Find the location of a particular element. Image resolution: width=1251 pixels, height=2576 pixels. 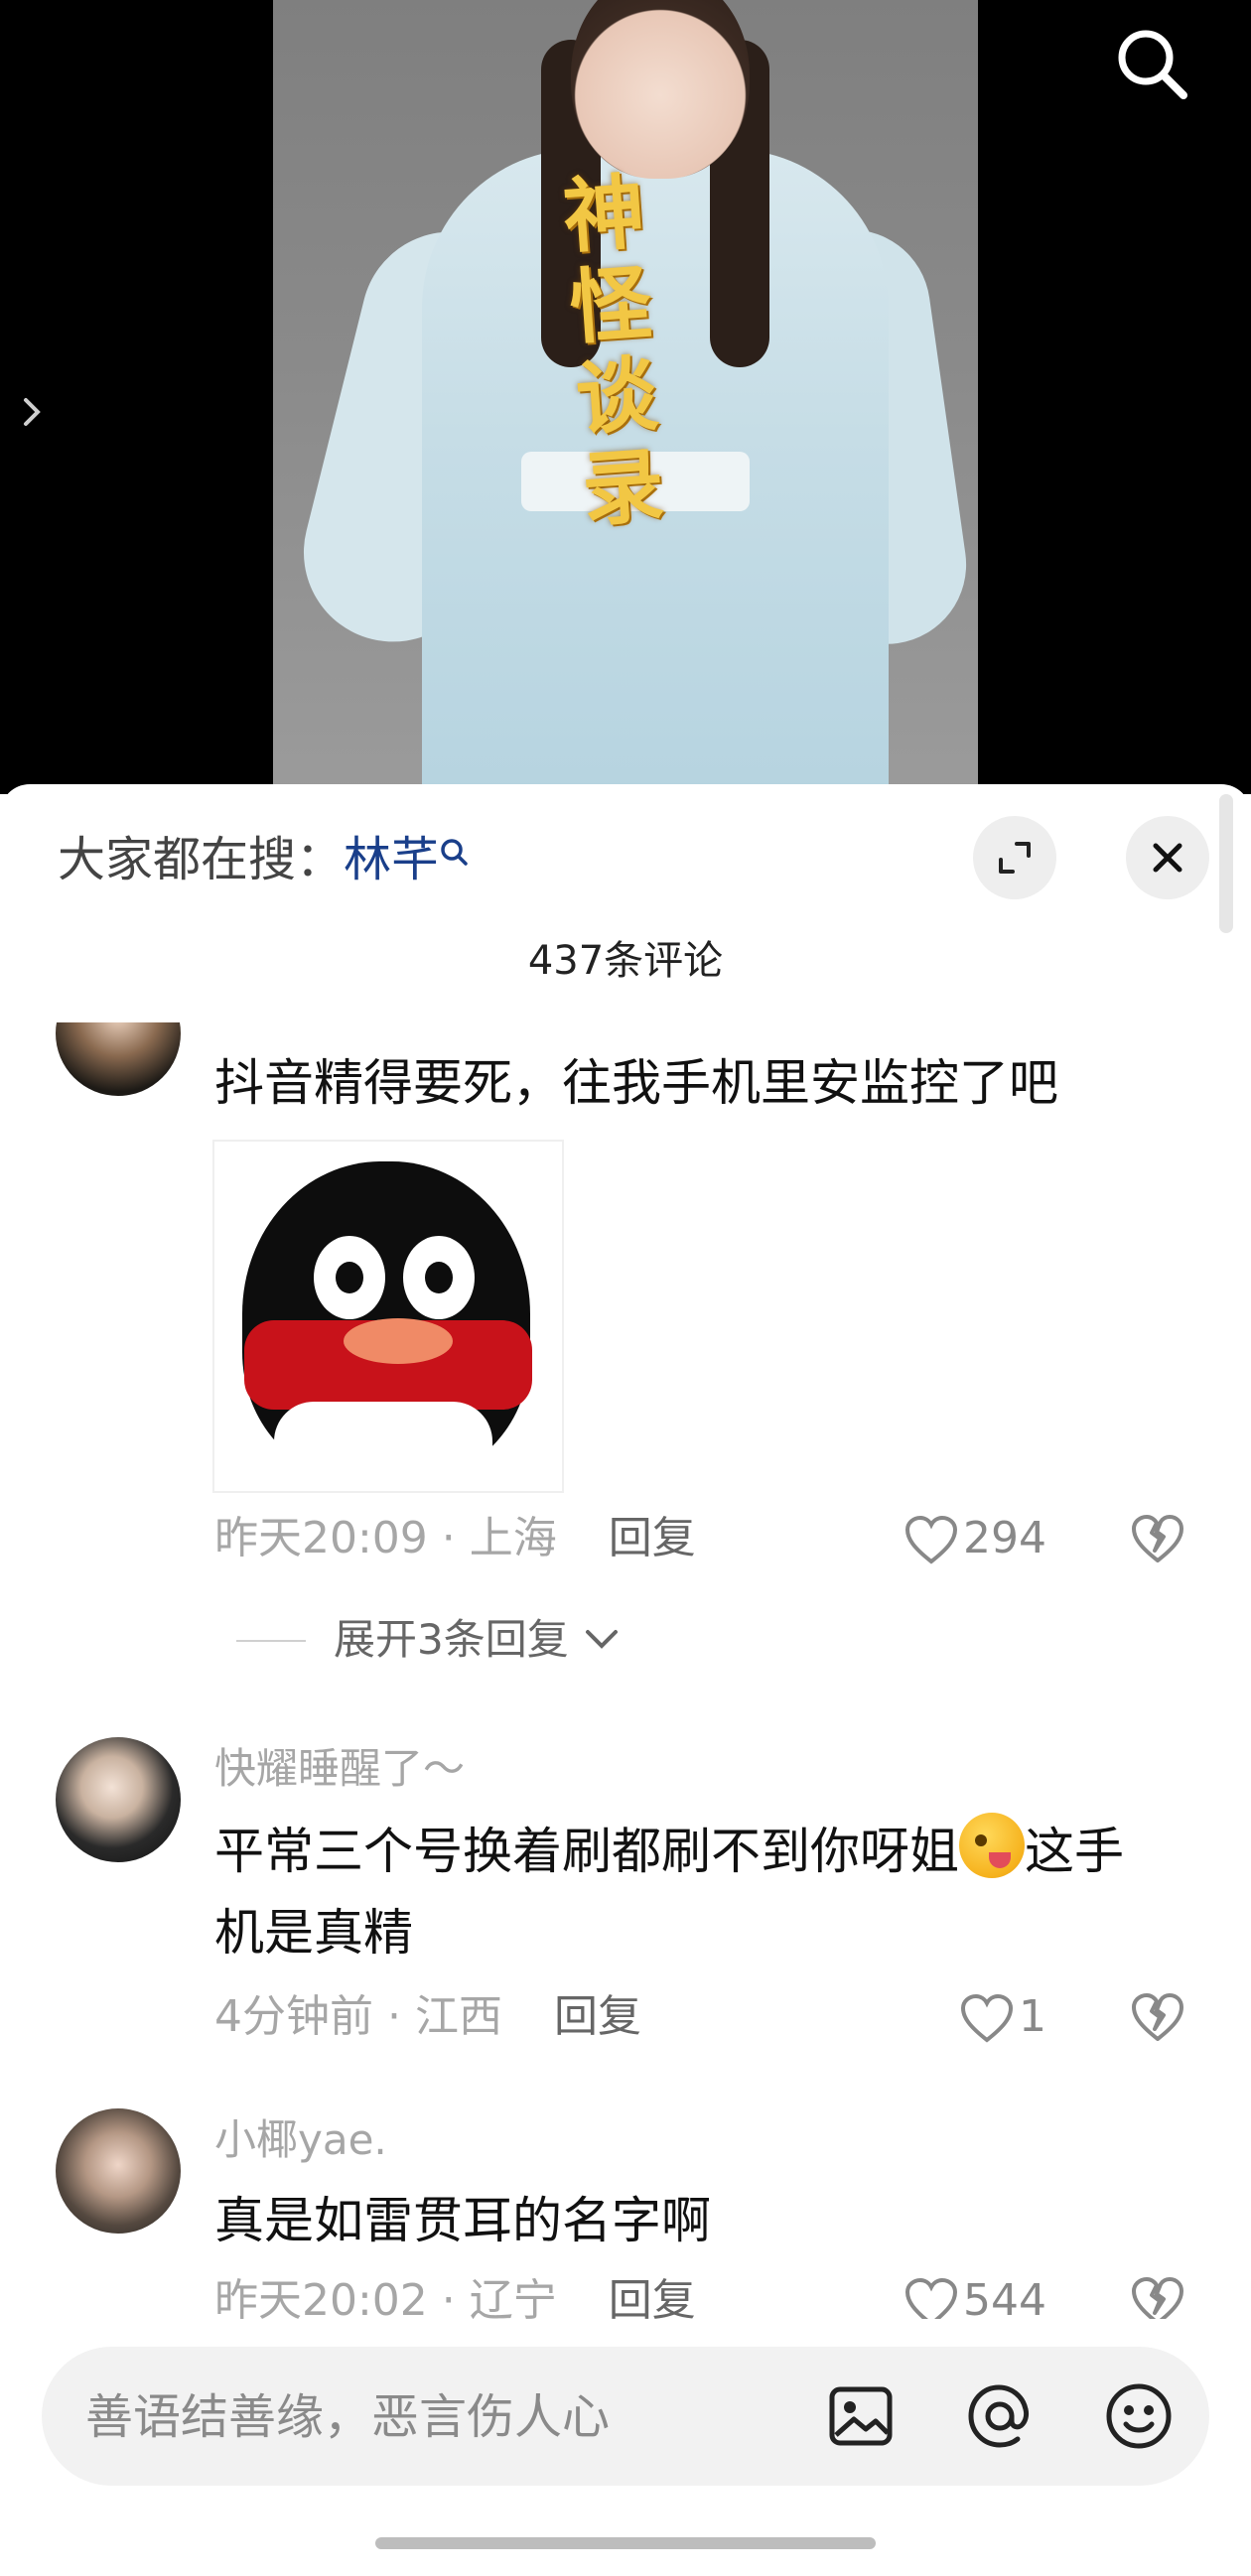

comment-sticker-image is located at coordinates (388, 1316).